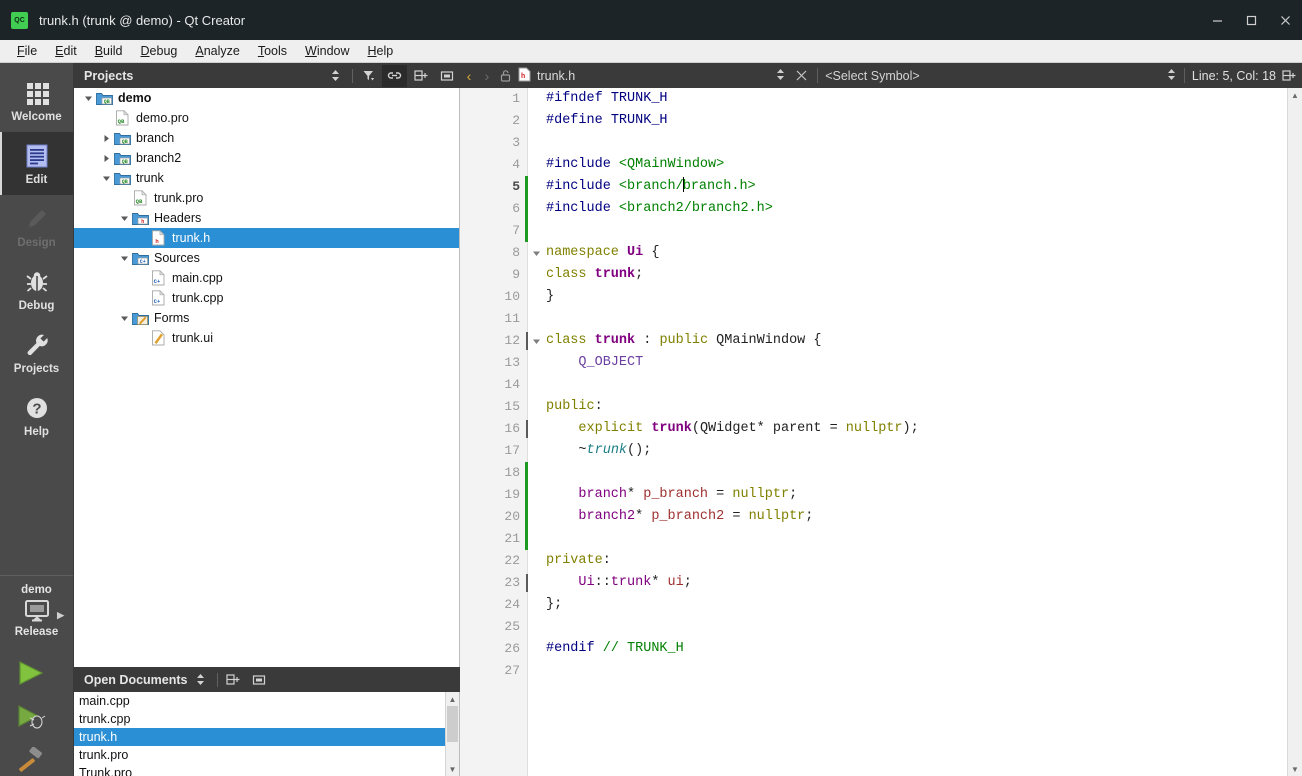  What do you see at coordinates (916, 121) in the screenshot?
I see `code-line-2: #define TRUNK_H` at bounding box center [916, 121].